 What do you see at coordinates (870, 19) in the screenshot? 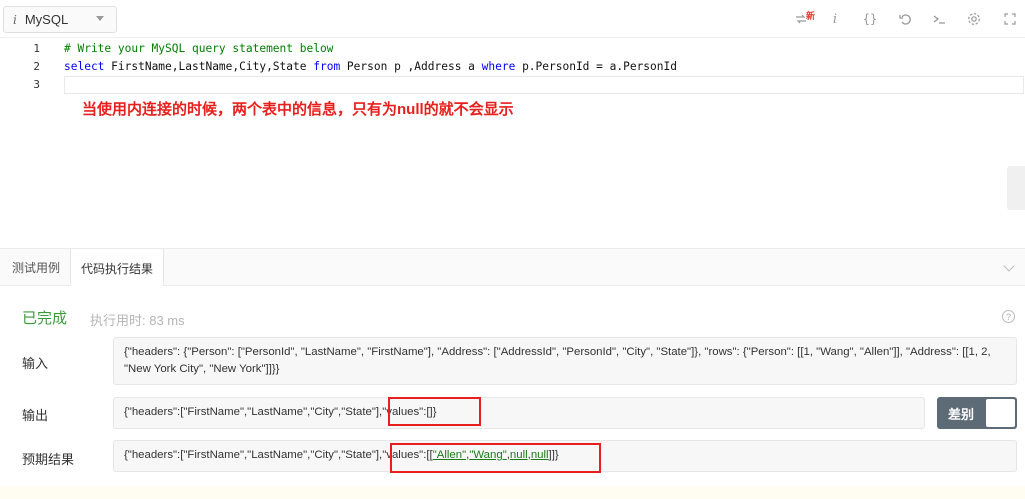
I see `braces-icon: {}` at bounding box center [870, 19].